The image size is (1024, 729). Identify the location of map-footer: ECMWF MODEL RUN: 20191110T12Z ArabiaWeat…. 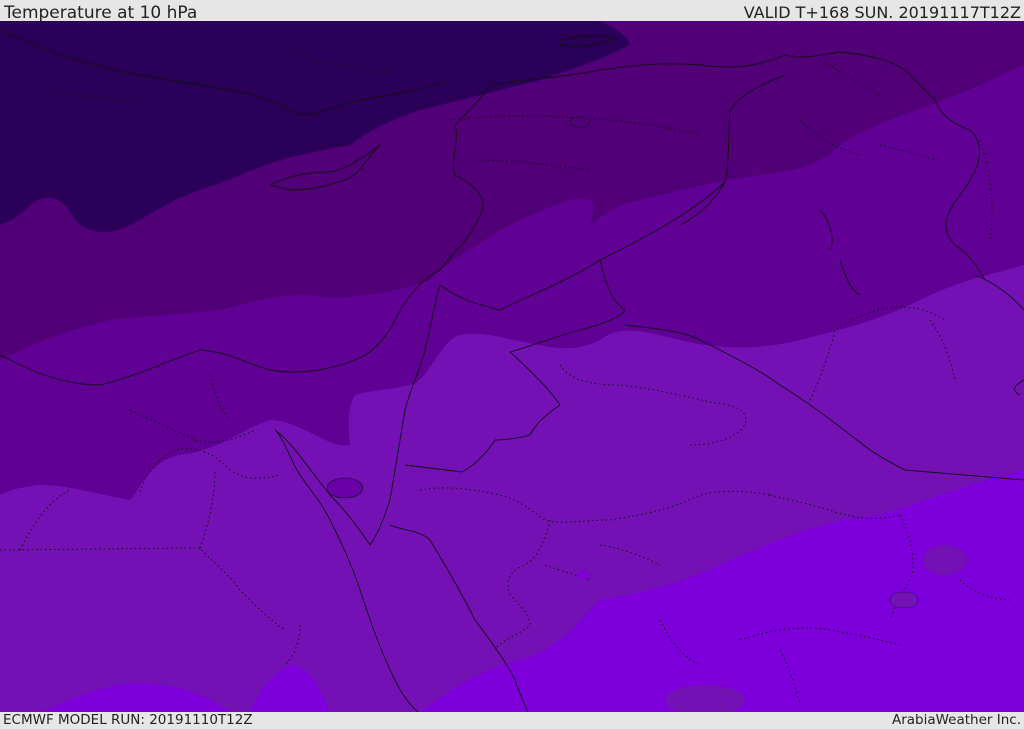
(512, 720).